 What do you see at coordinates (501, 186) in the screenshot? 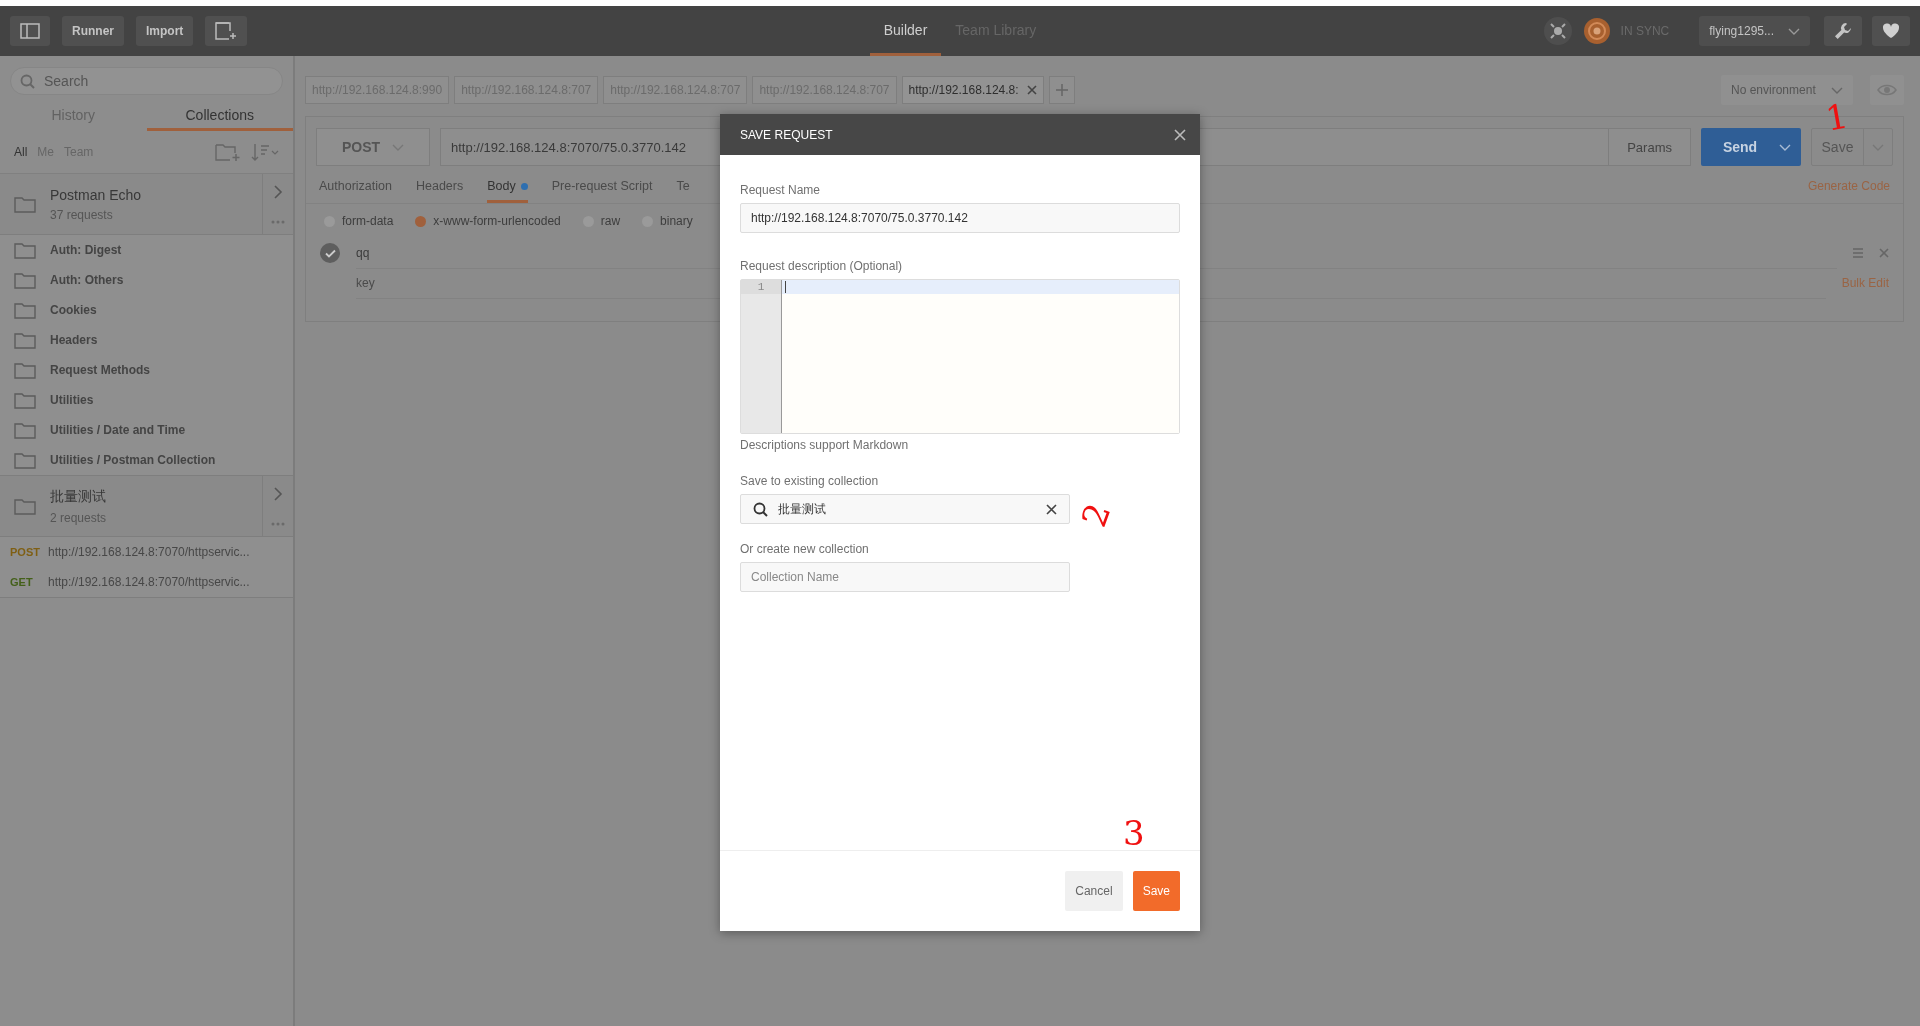
I see `tab-label: Body` at bounding box center [501, 186].